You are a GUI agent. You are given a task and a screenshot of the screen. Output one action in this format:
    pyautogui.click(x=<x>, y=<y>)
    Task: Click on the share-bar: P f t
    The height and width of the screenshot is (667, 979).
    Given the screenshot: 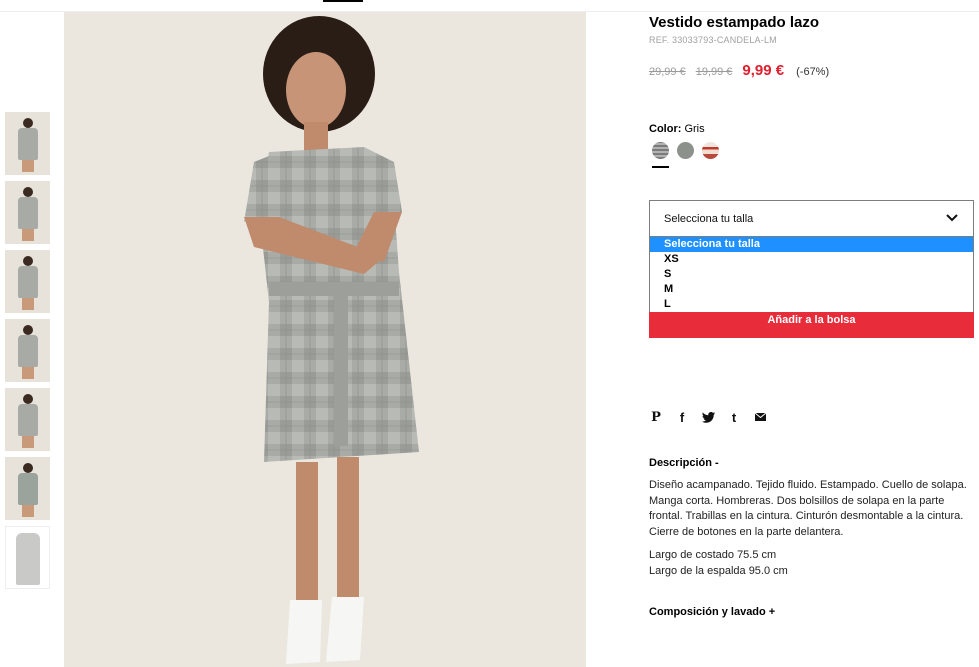 What is the action you would take?
    pyautogui.click(x=714, y=417)
    